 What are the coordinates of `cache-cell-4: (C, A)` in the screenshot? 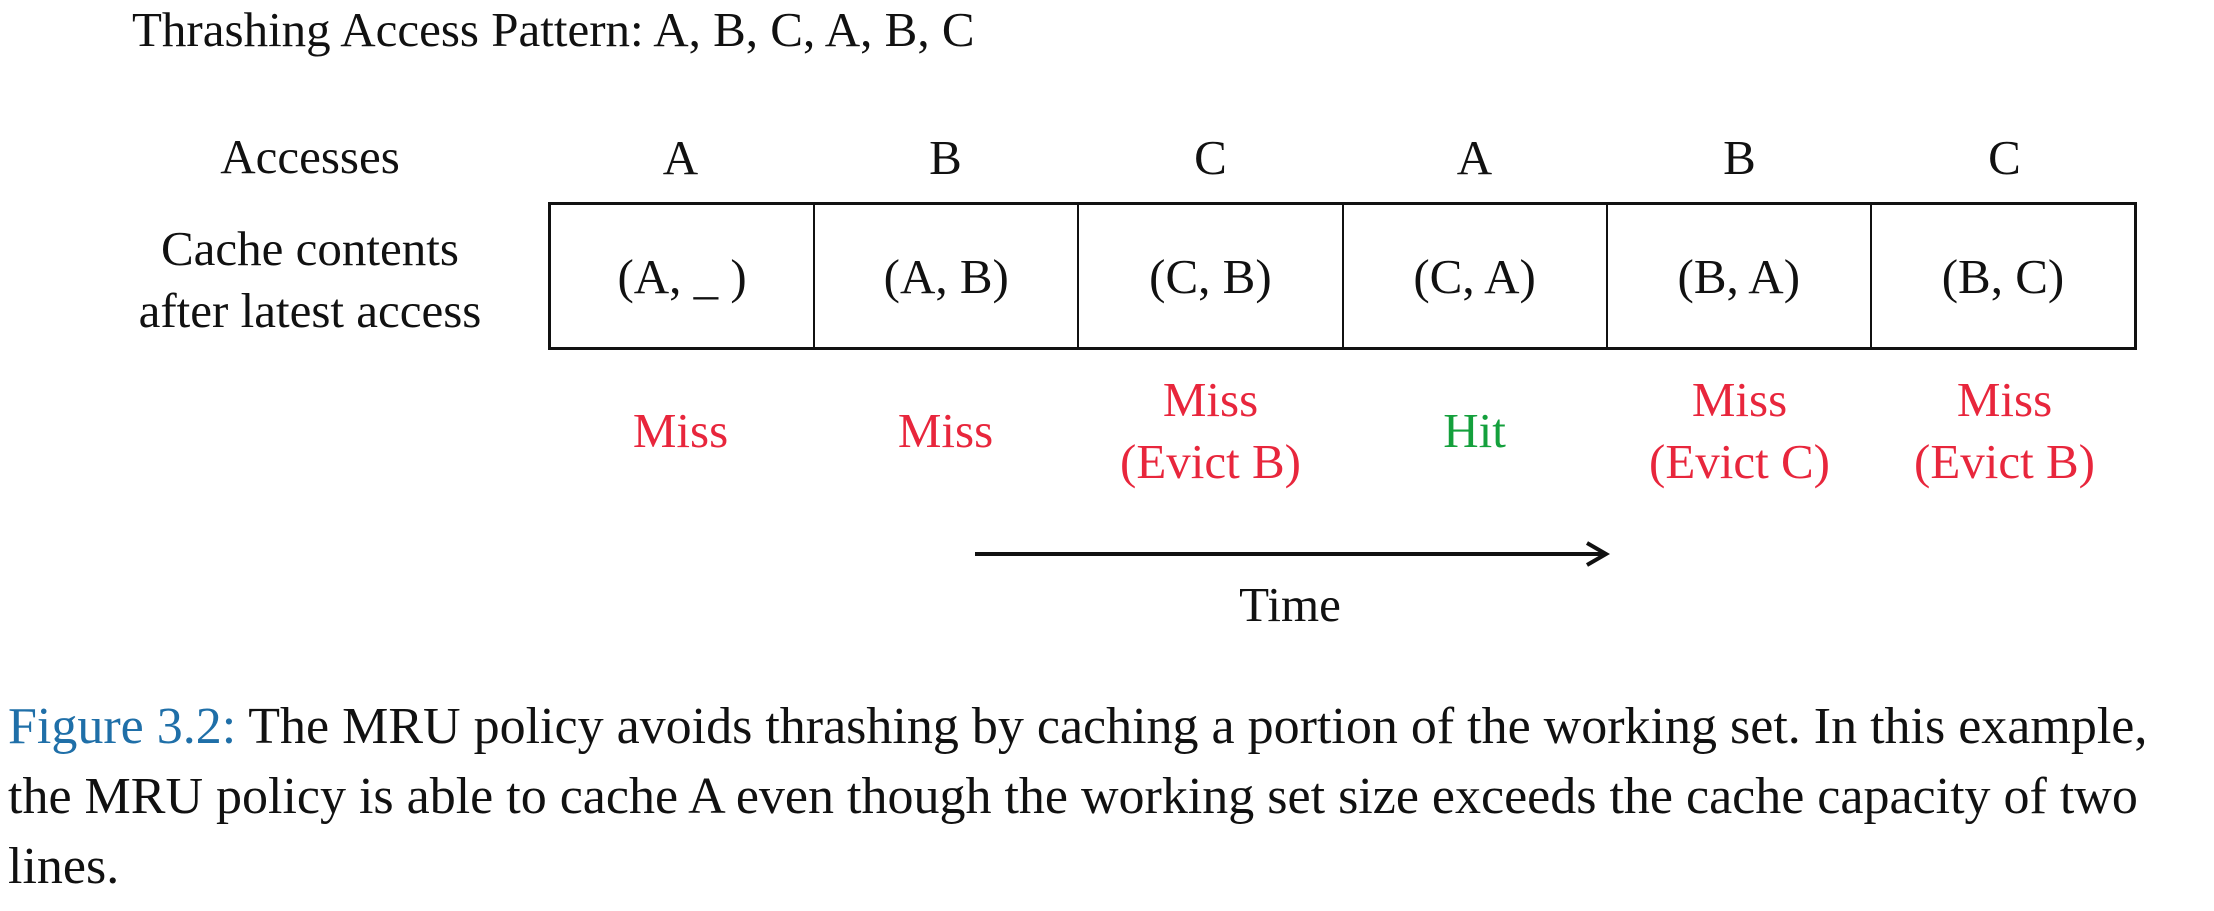 It's located at (1476, 276).